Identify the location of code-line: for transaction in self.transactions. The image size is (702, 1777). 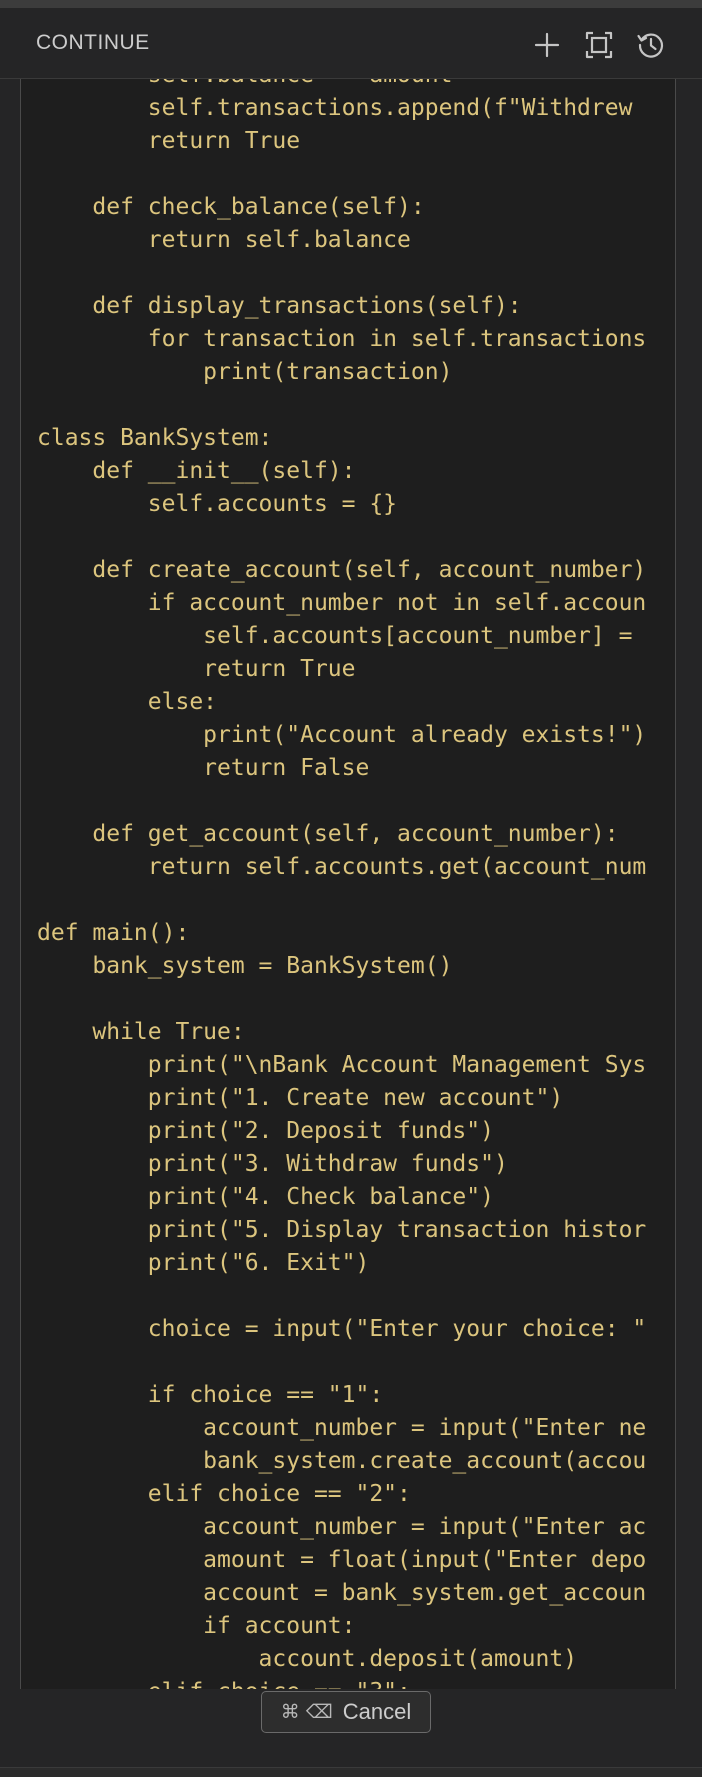
(342, 339).